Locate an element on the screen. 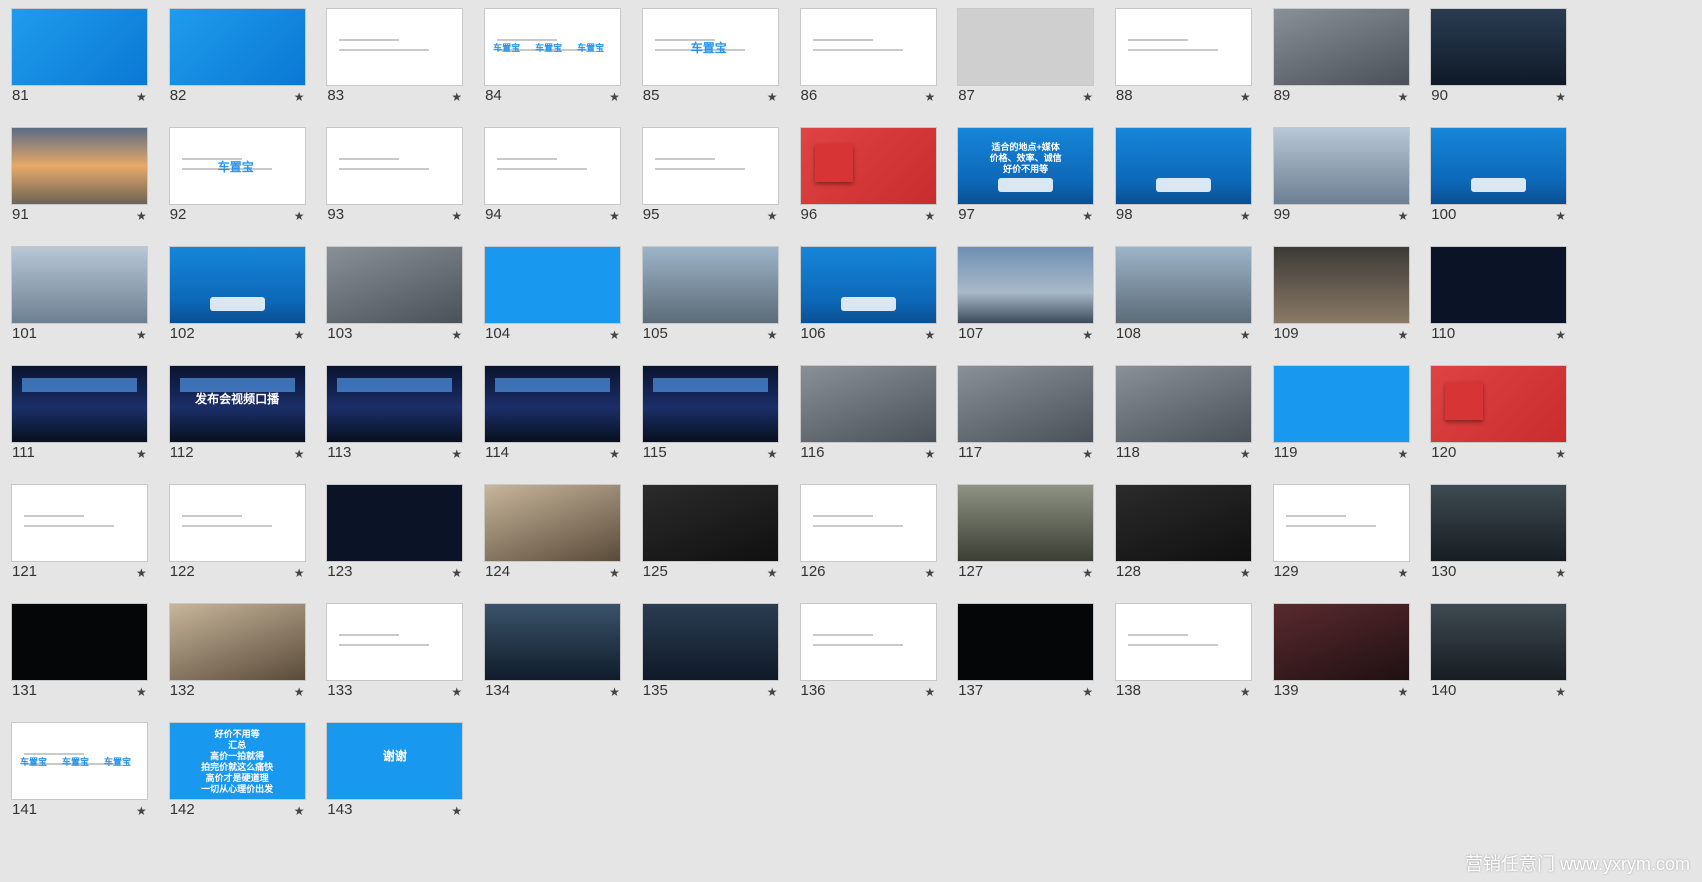 This screenshot has height=882, width=1702. slide-thumbnail-143: 谢谢 143 ★ is located at coordinates (401, 773).